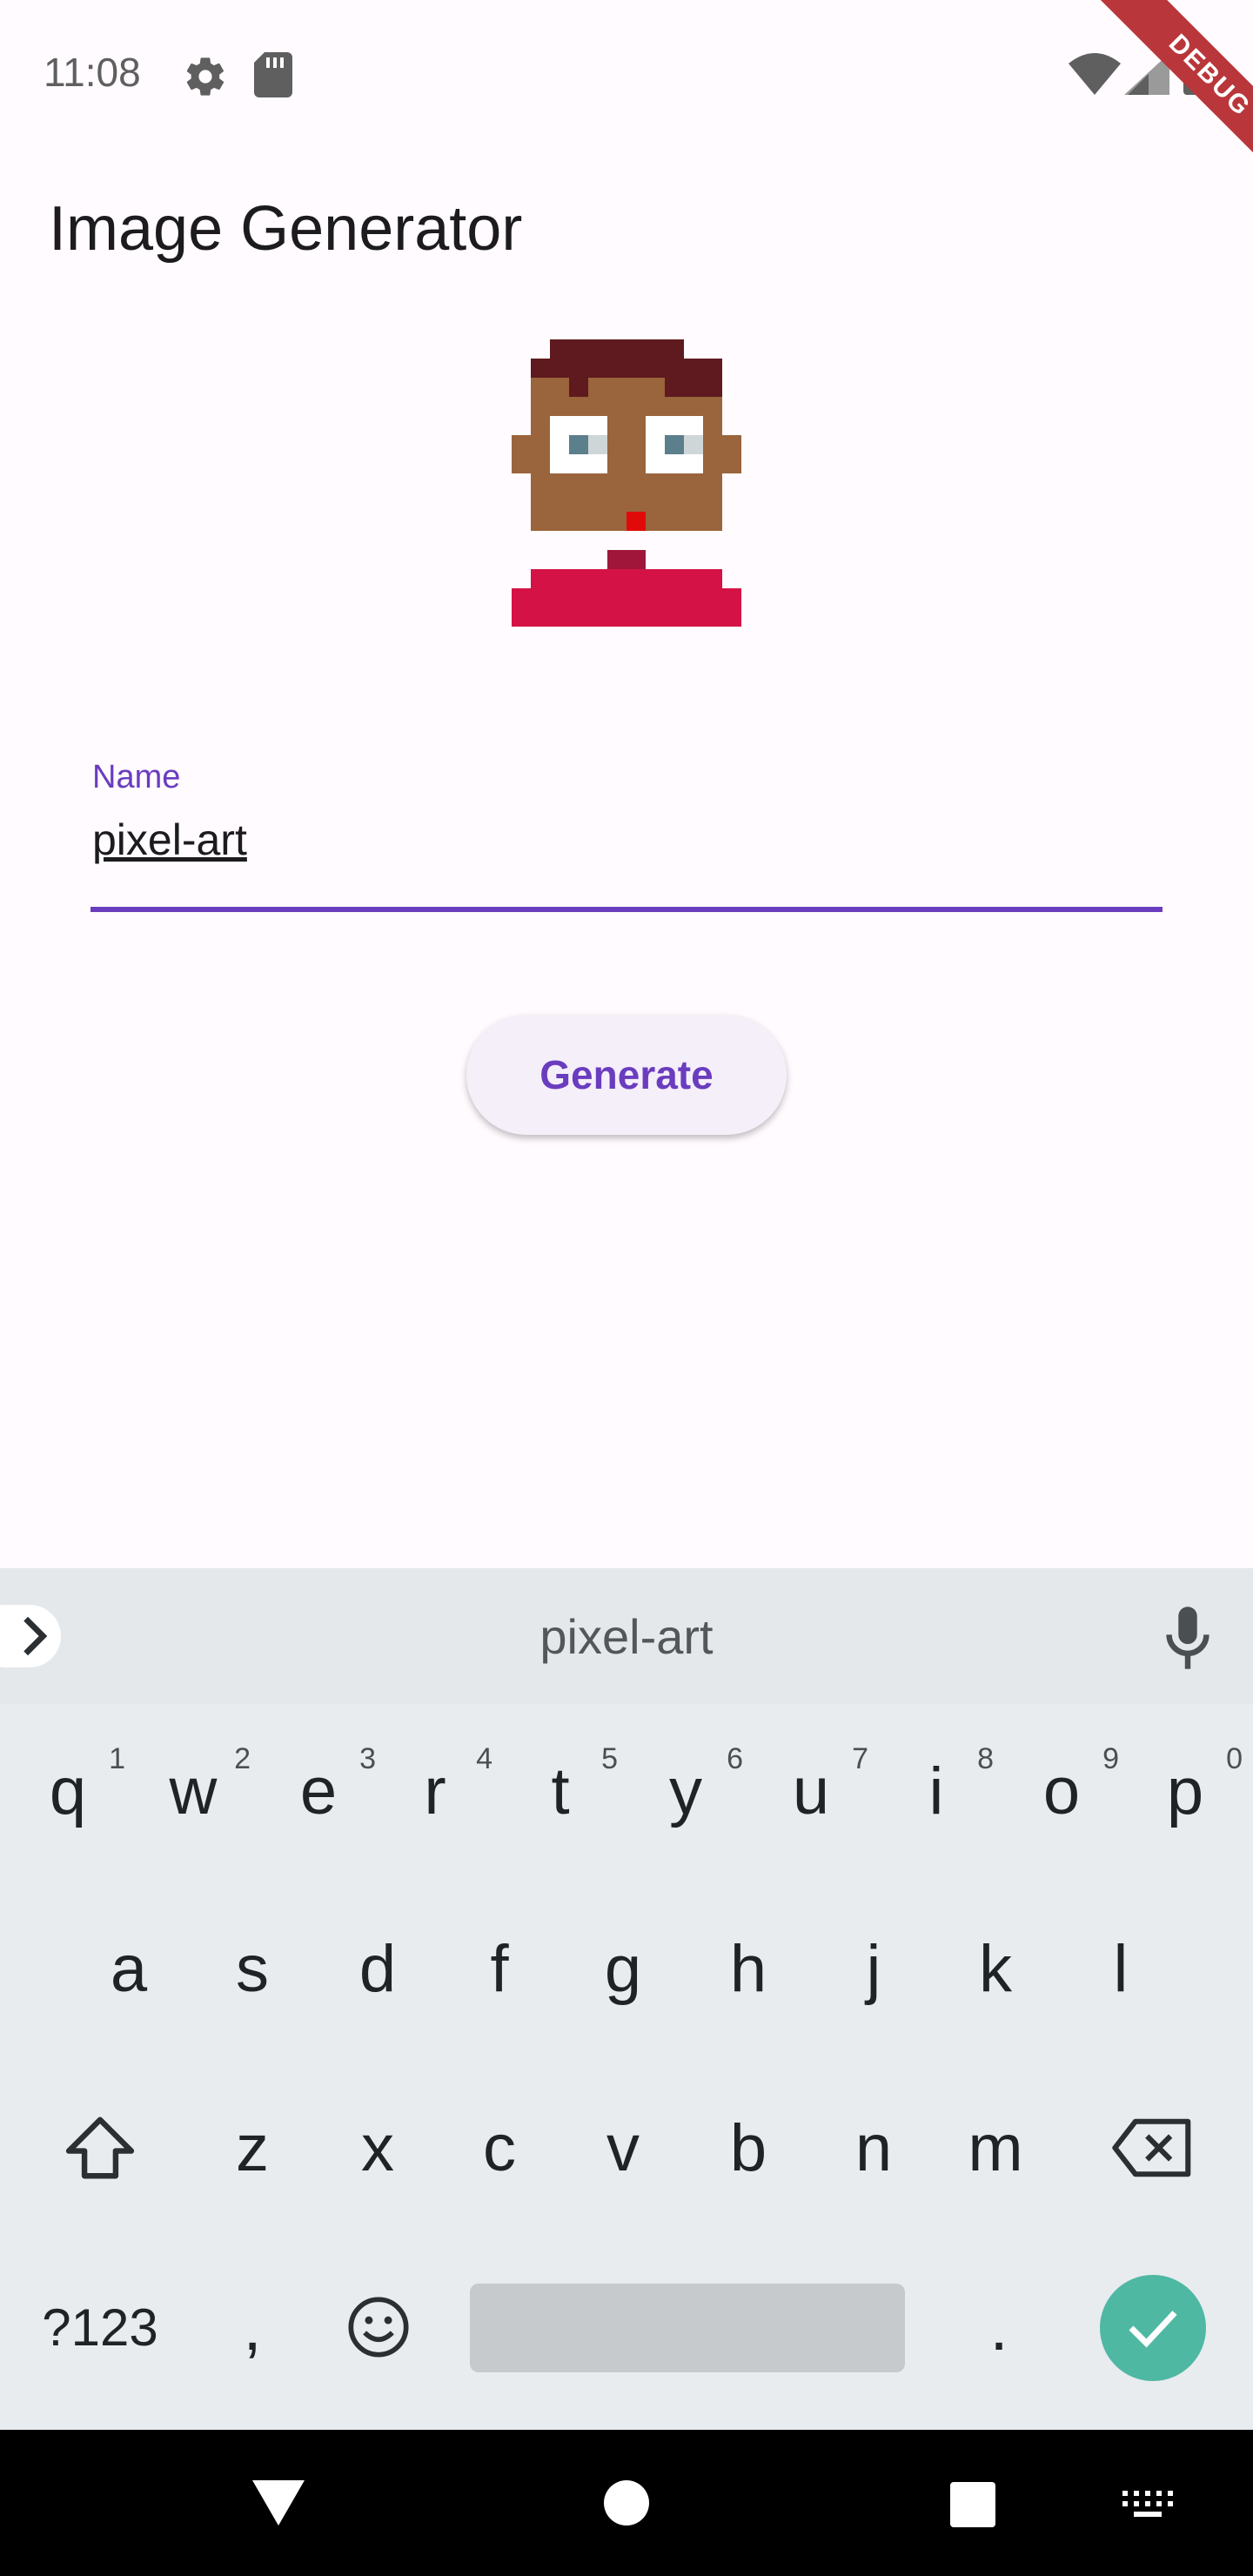 The width and height of the screenshot is (1253, 2576). Describe the element at coordinates (873, 1969) in the screenshot. I see `key-j: j` at that location.